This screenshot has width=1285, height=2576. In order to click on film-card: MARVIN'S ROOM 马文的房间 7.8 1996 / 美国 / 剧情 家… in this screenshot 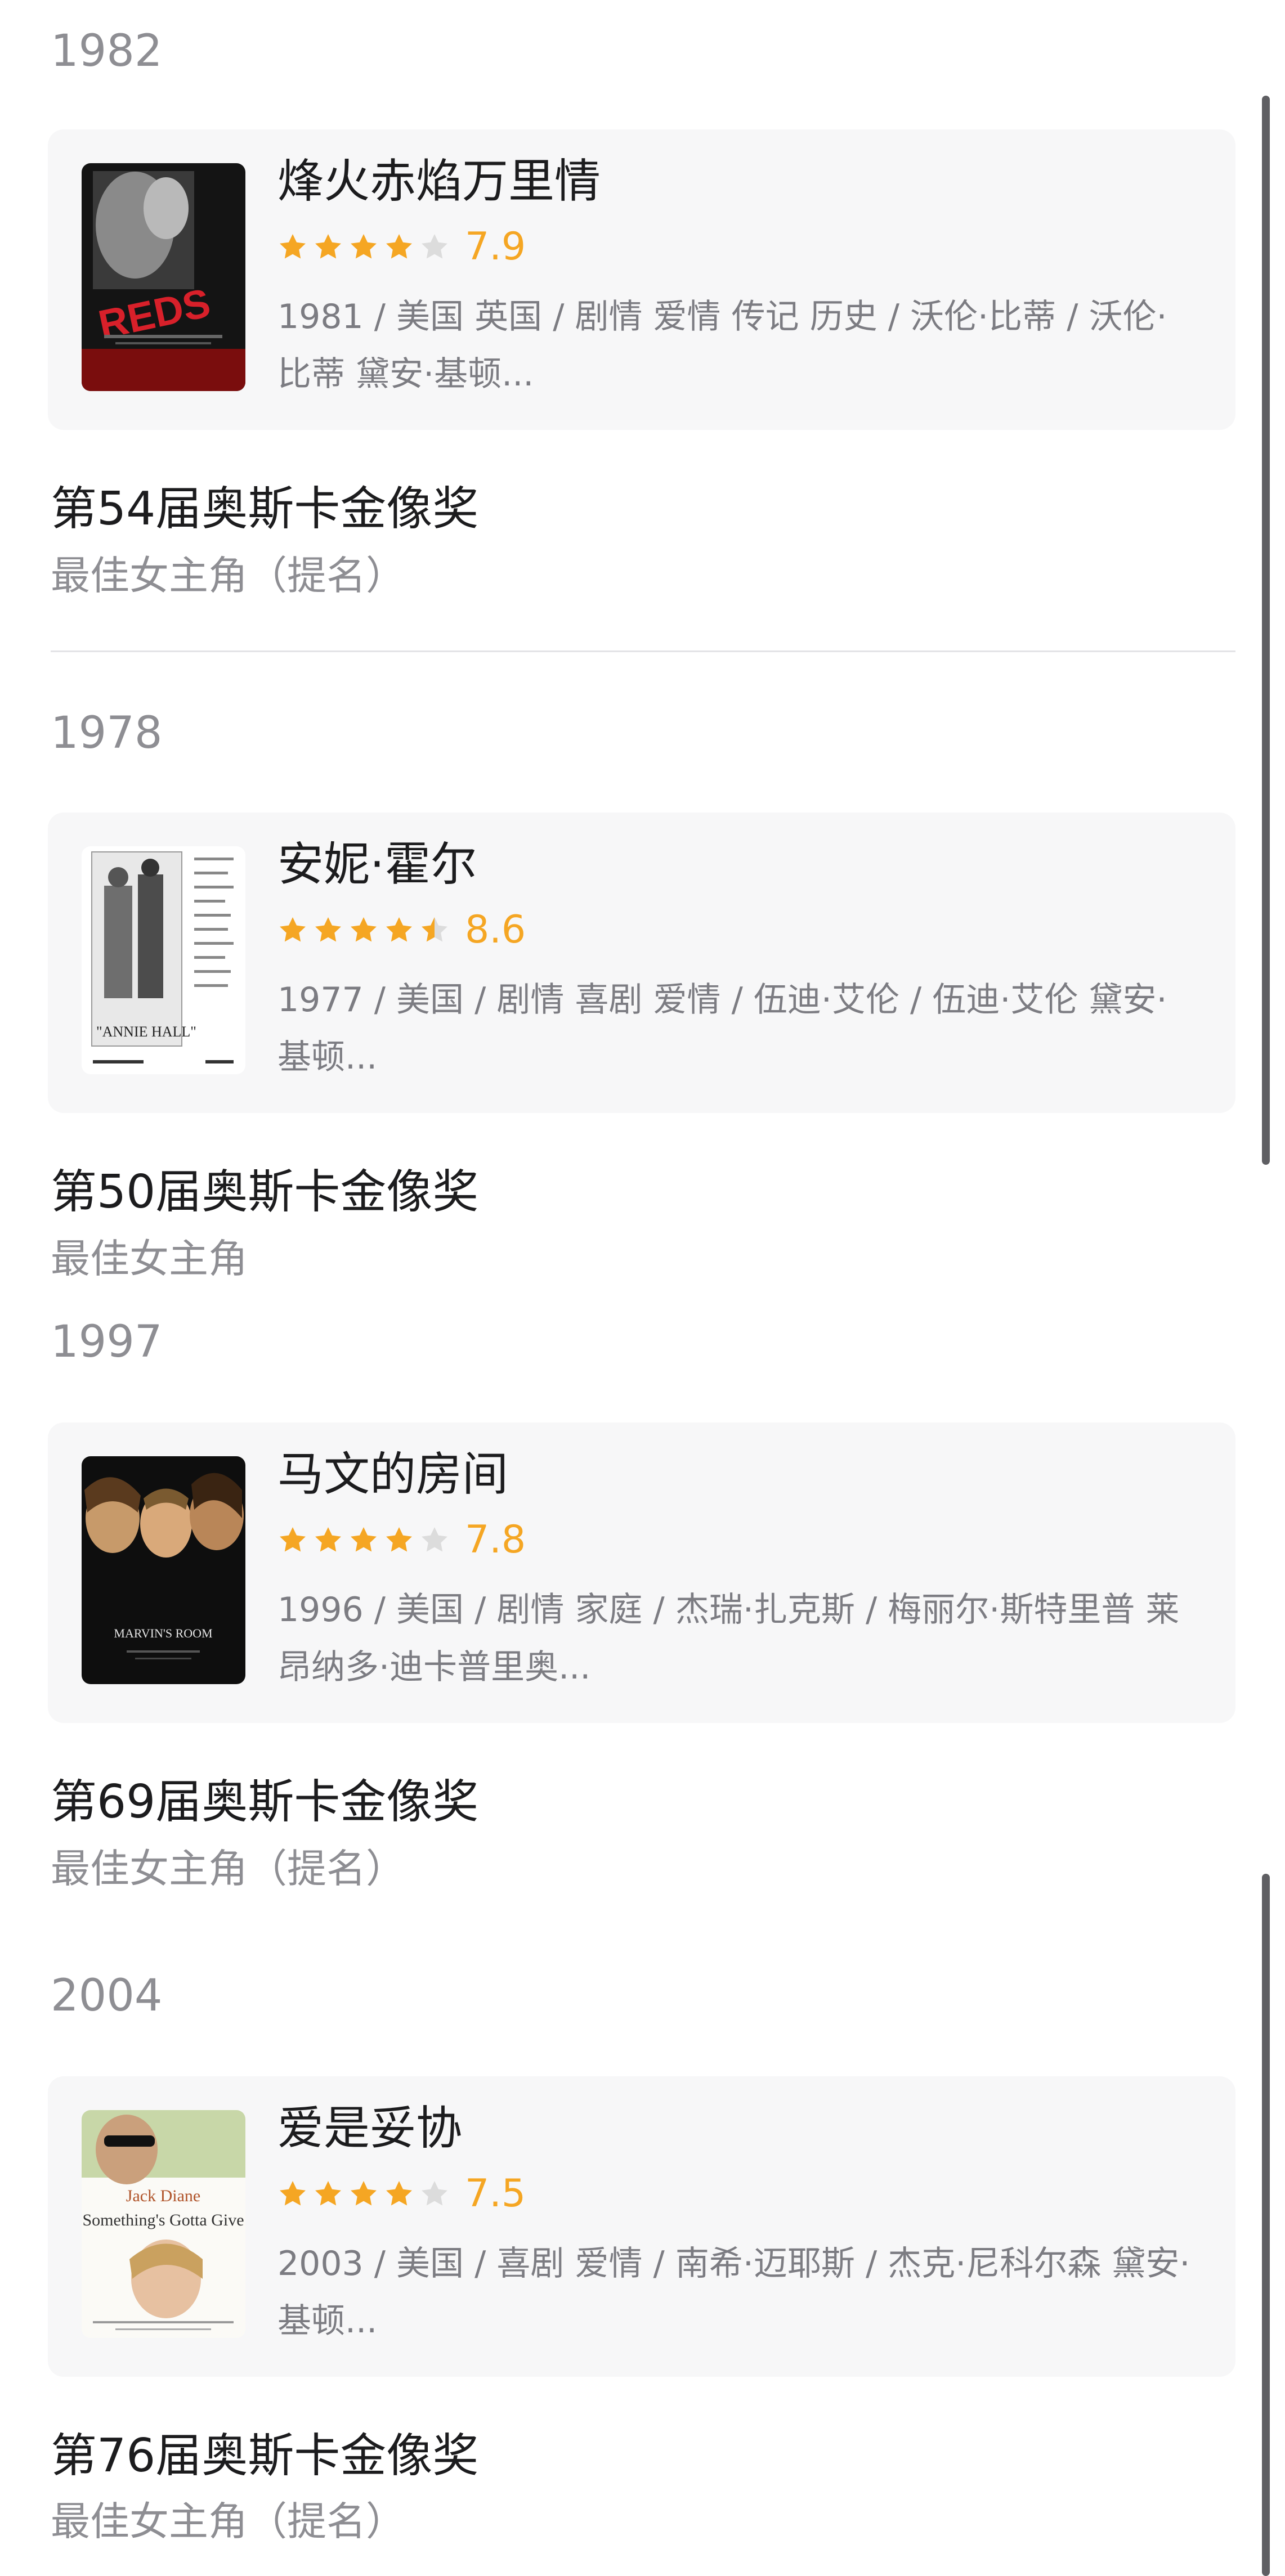, I will do `click(641, 1572)`.